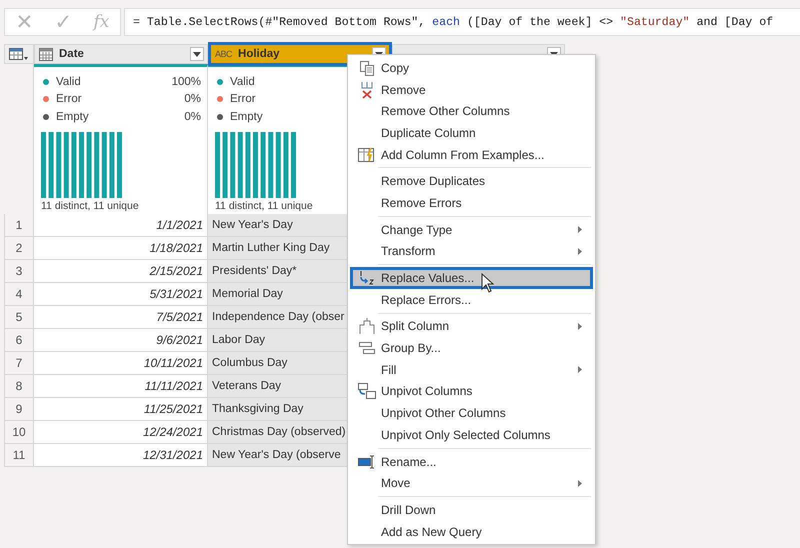  What do you see at coordinates (259, 54) in the screenshot?
I see `column-name: Holiday` at bounding box center [259, 54].